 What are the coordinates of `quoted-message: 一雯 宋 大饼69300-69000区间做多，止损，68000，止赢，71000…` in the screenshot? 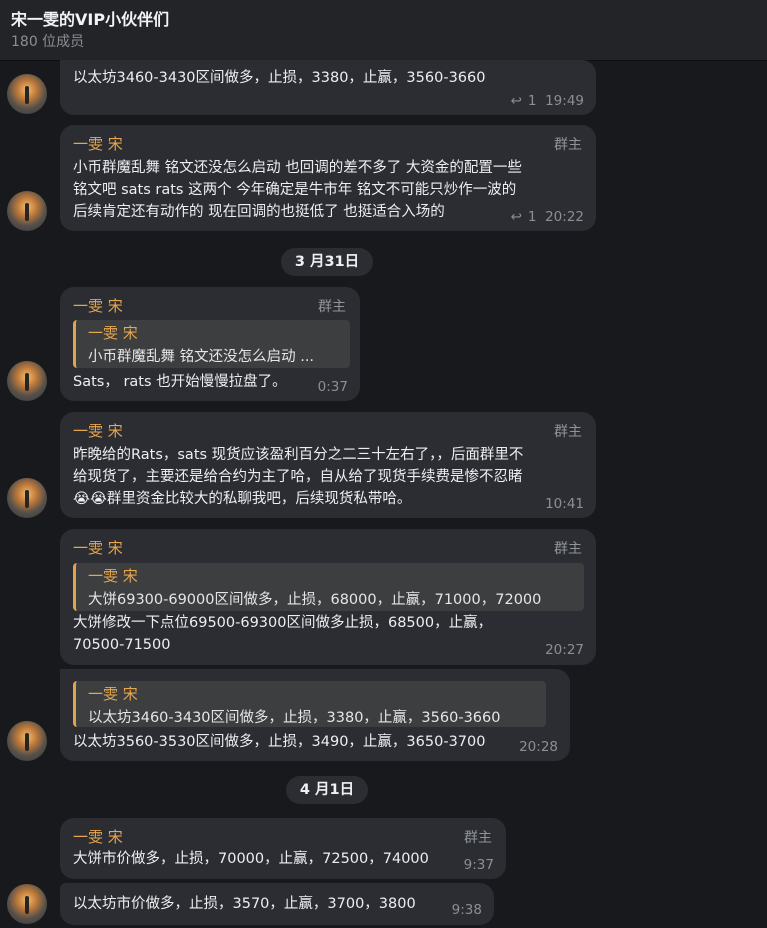 It's located at (328, 587).